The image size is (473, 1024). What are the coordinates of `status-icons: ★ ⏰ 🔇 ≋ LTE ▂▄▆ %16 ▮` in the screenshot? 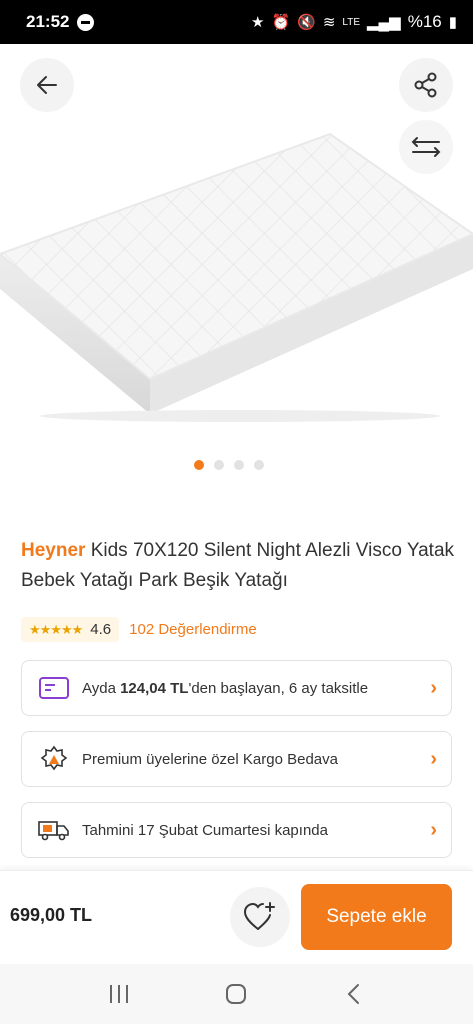 It's located at (354, 22).